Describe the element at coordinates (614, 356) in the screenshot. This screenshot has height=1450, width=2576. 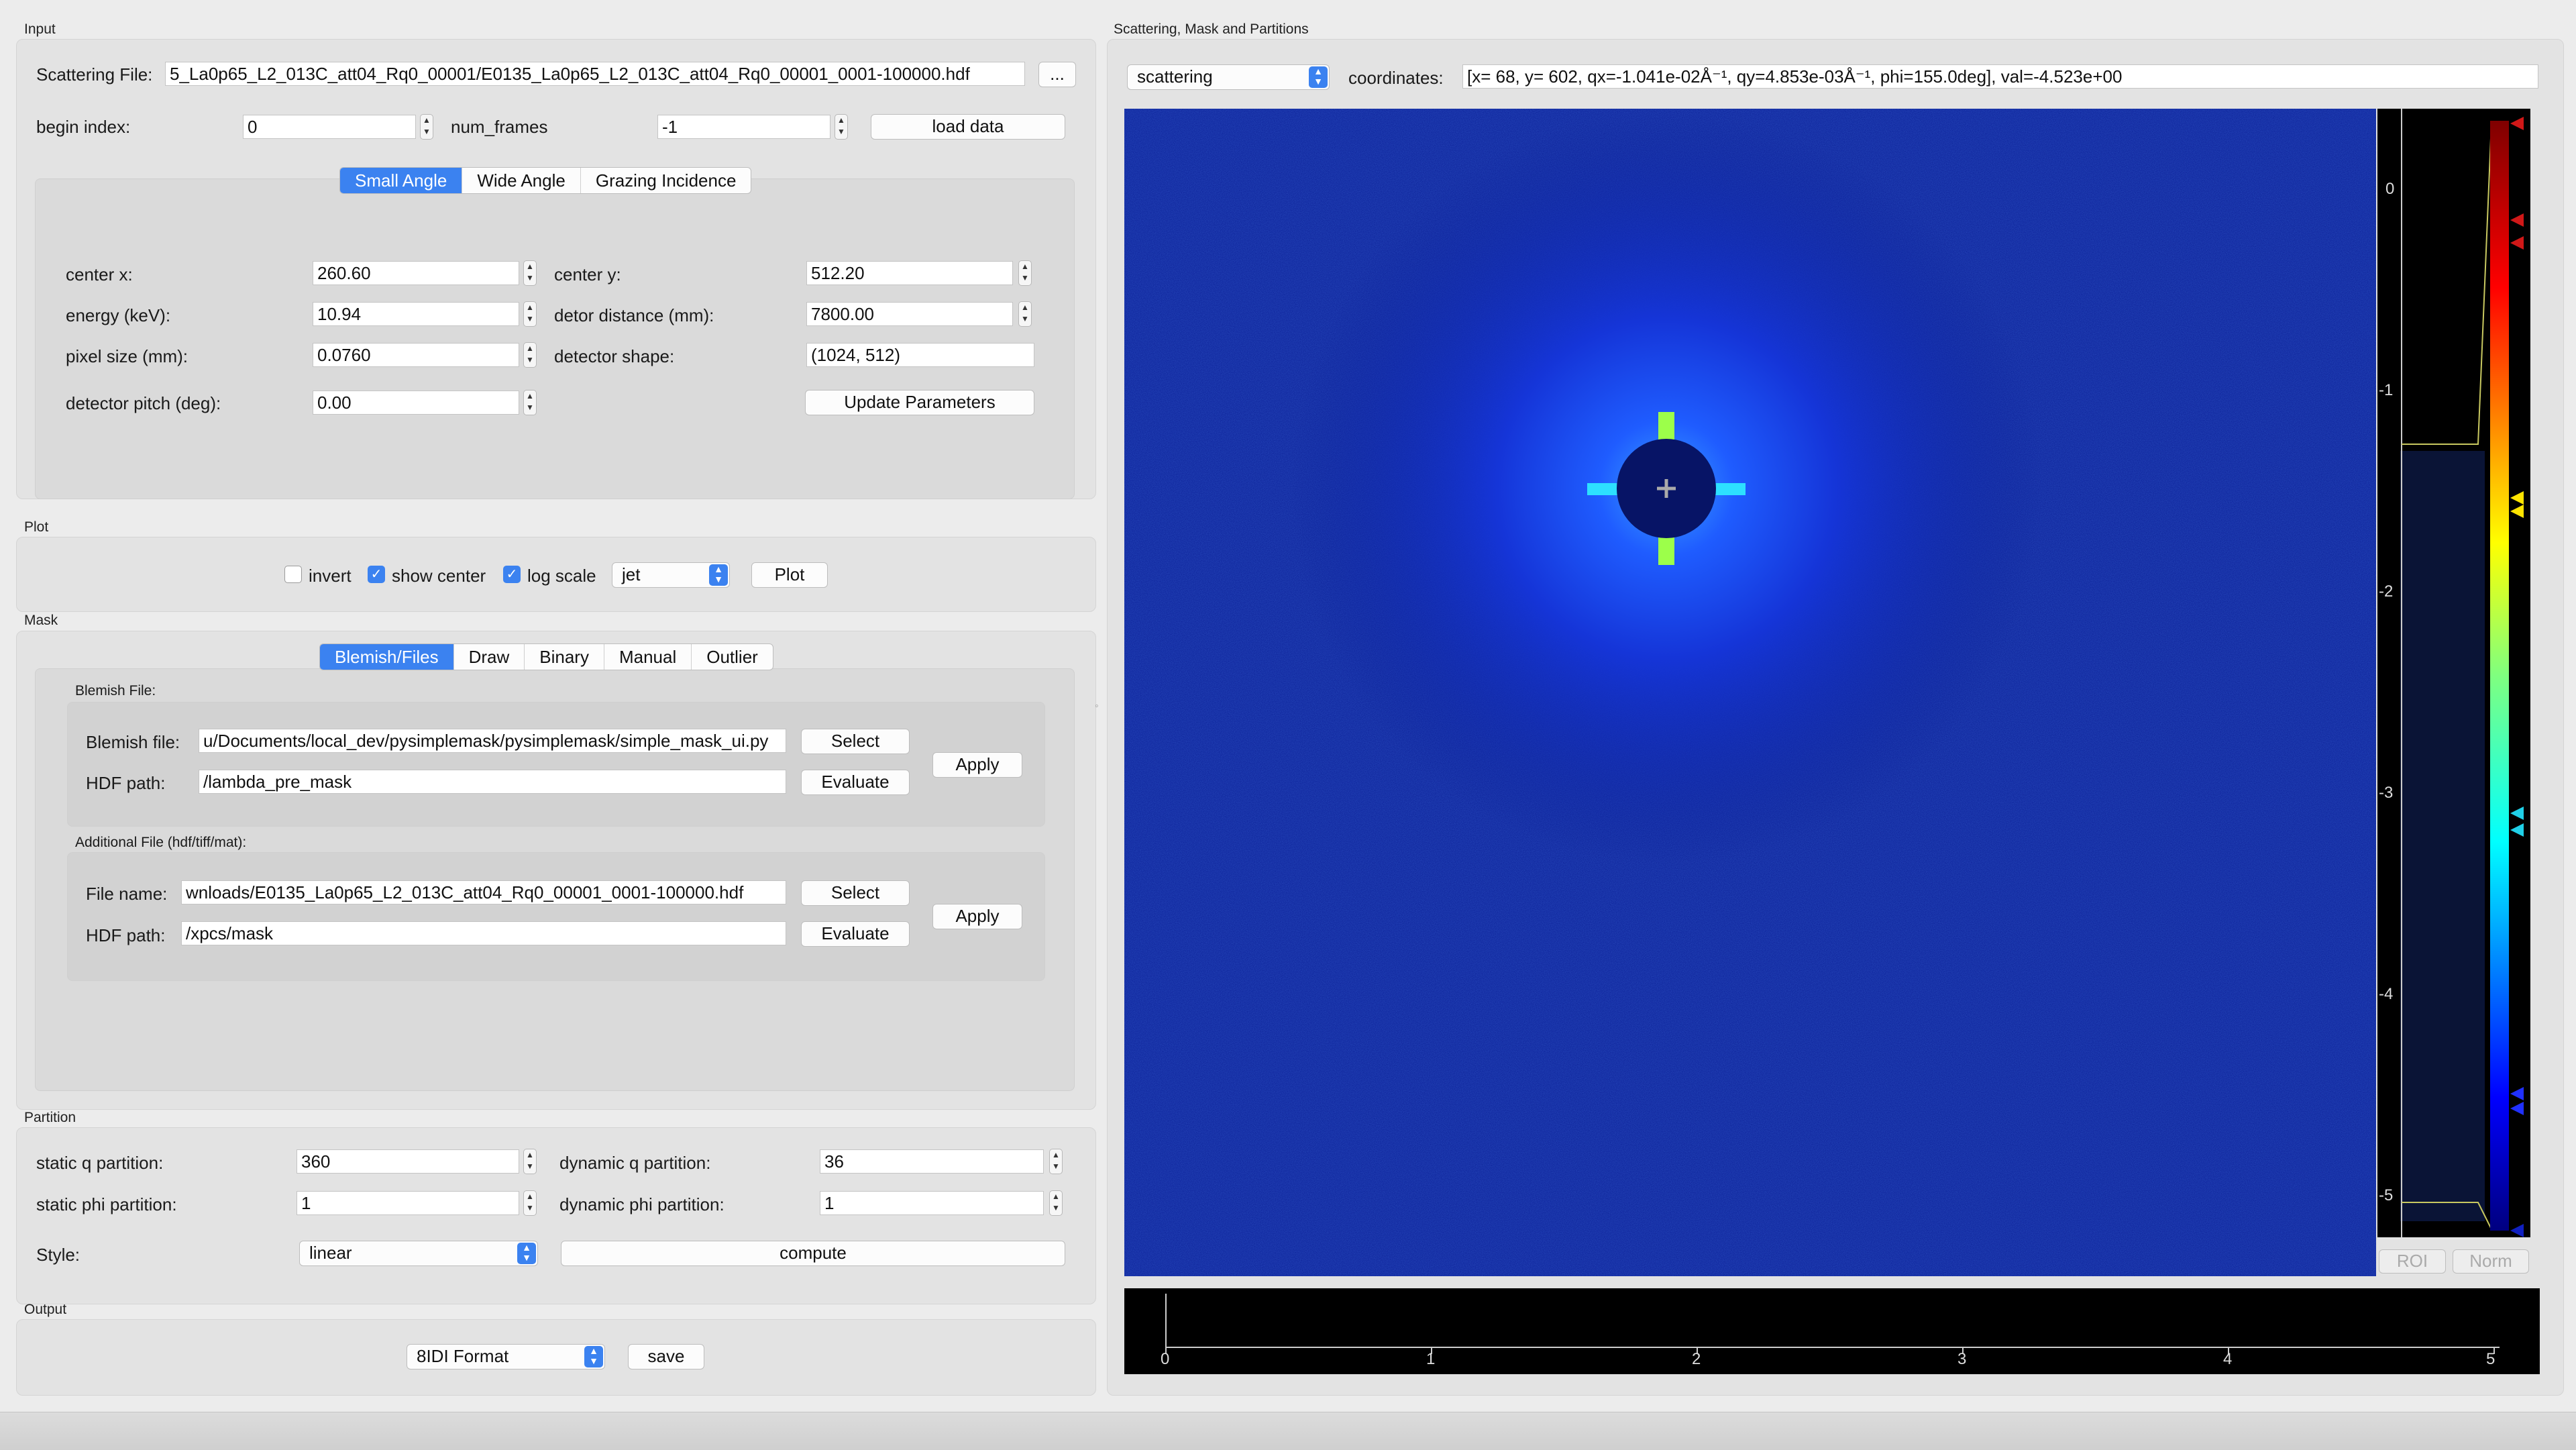
I see `detector-shape-label: detector shape:` at that location.